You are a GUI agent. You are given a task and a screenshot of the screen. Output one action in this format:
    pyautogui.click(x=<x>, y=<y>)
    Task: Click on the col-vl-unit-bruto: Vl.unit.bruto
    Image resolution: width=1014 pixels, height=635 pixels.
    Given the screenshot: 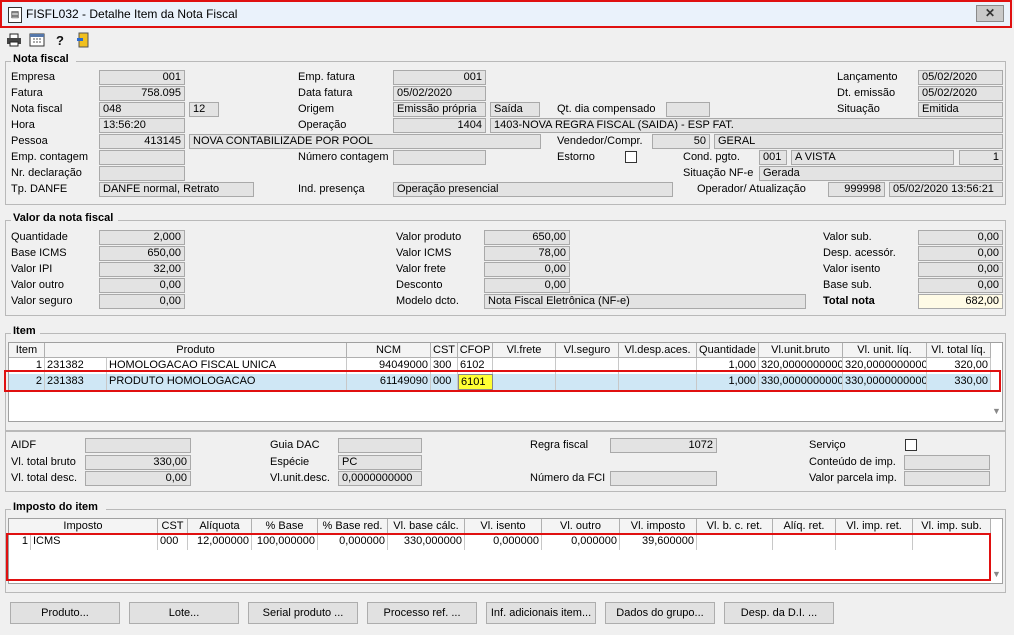 What is the action you would take?
    pyautogui.click(x=801, y=350)
    